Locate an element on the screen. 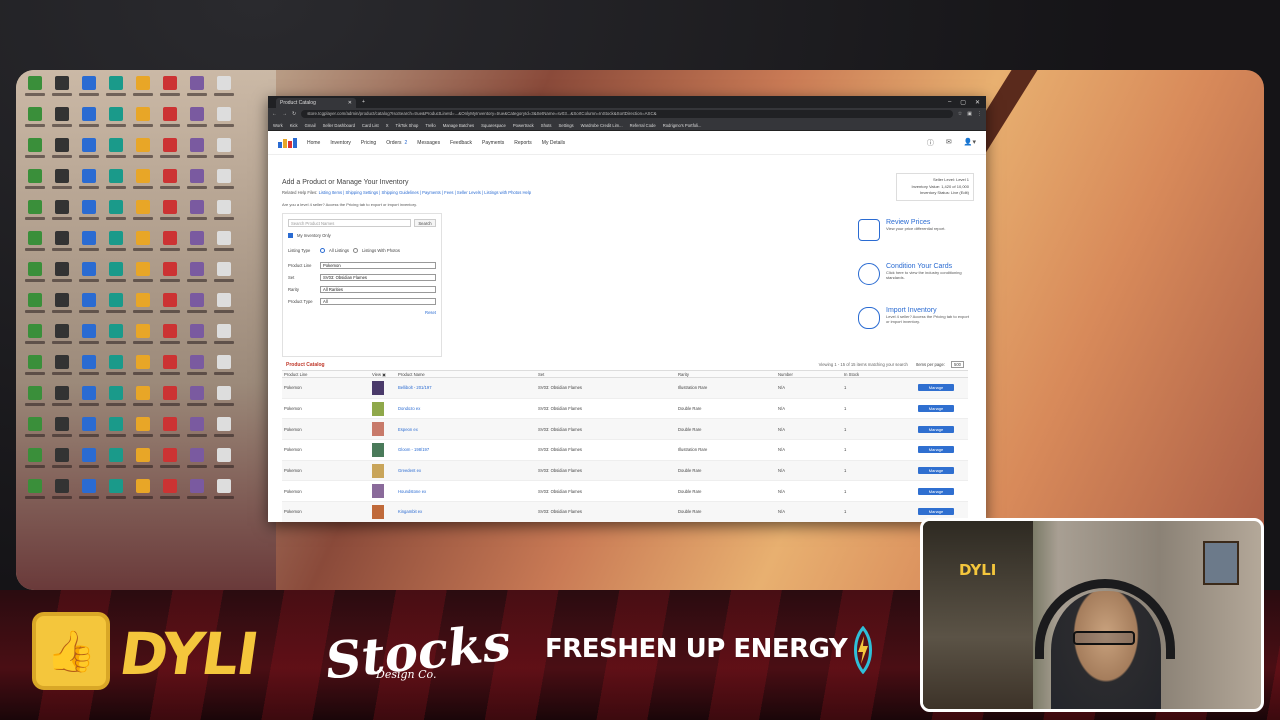  minimize-icon: – is located at coordinates (949, 102).